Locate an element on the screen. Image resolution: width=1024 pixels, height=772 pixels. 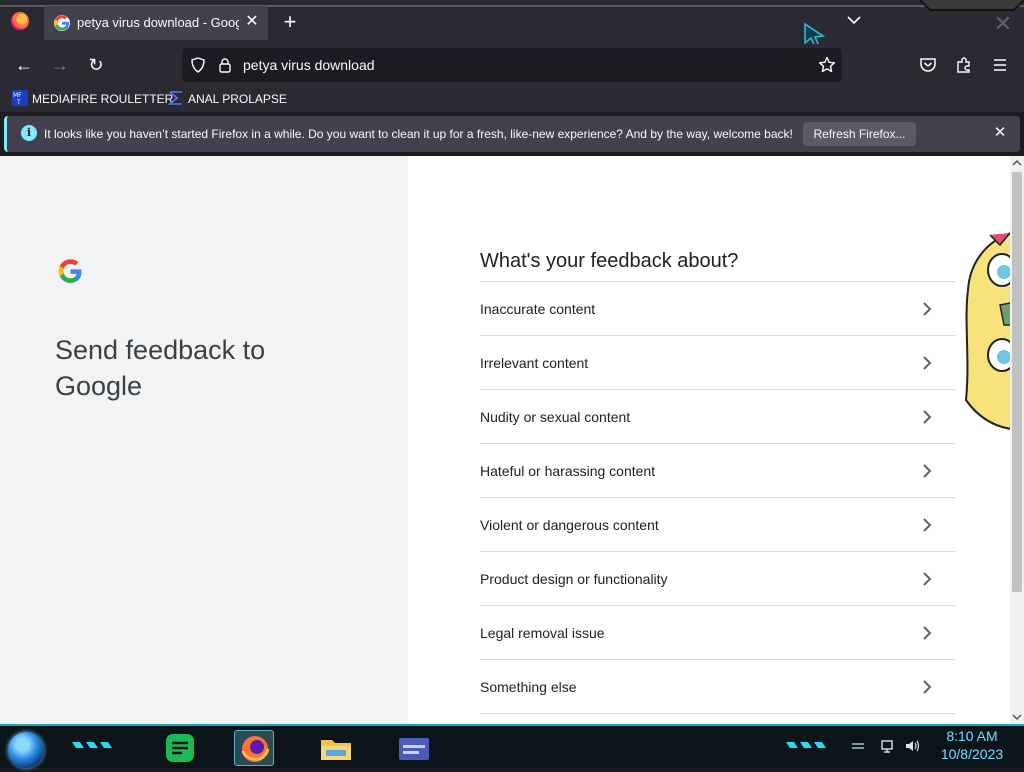
clock-date: 10/8/2023 is located at coordinates (972, 754).